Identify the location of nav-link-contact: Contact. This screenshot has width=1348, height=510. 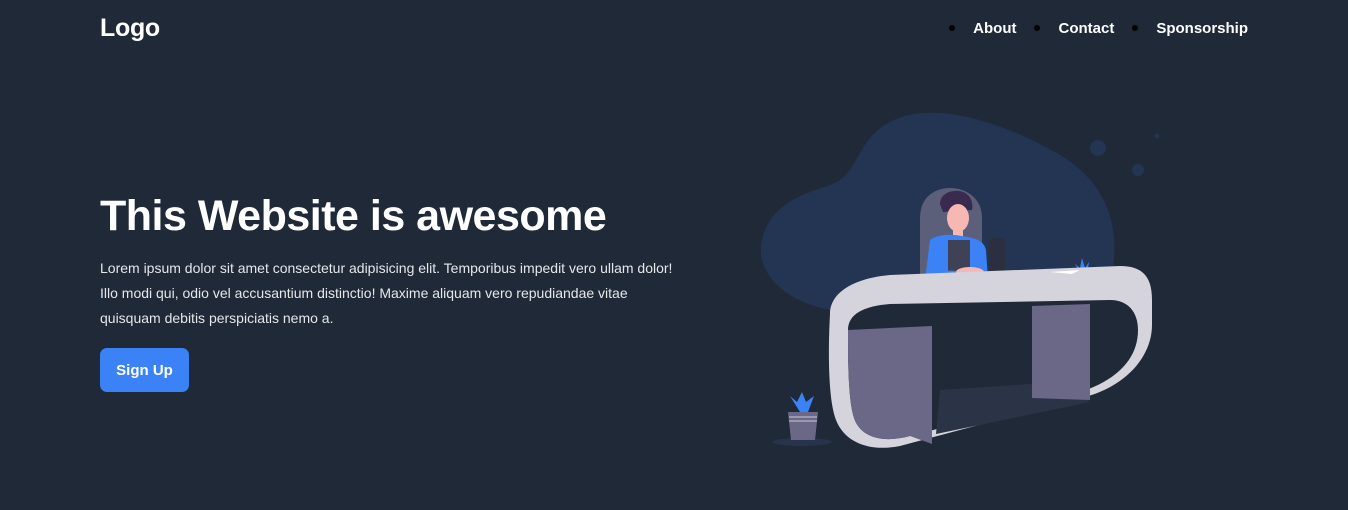
(1086, 28).